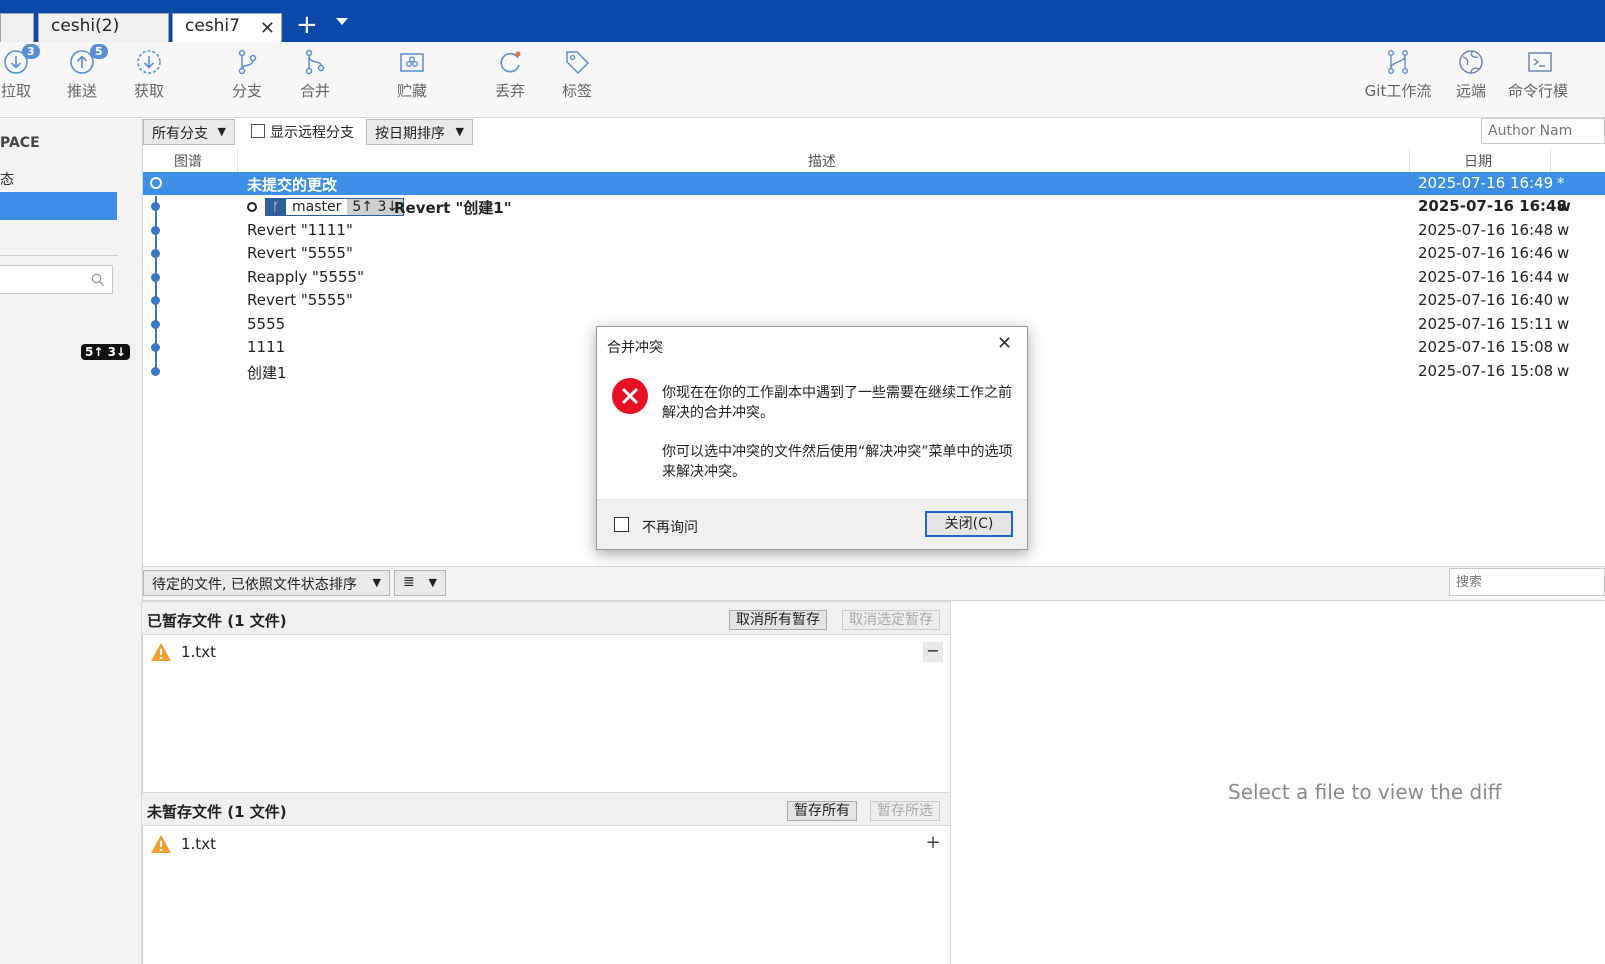  What do you see at coordinates (891, 620) in the screenshot?
I see `unstage-selected-button: 取消选定暂存` at bounding box center [891, 620].